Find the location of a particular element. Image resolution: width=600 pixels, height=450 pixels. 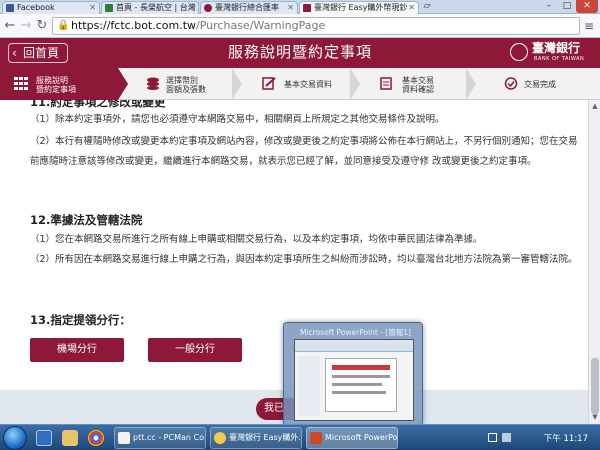

airport-branch-button: 機場分行 is located at coordinates (77, 350).